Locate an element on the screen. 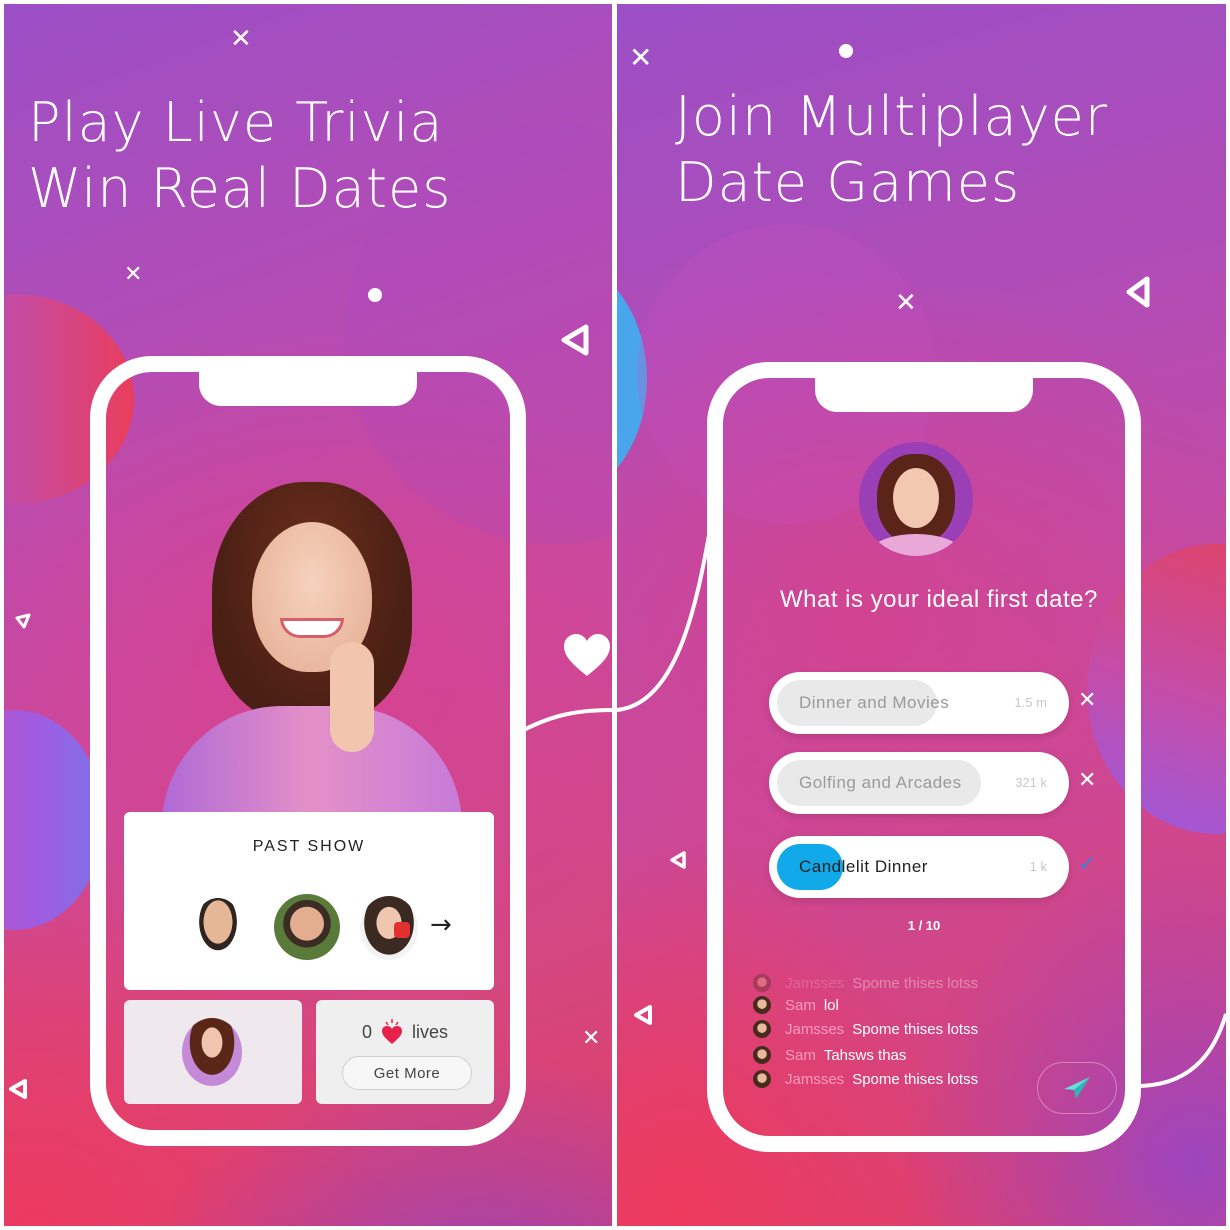 The image size is (1230, 1230). chat-message: Sam Tahsws thas is located at coordinates (829, 1055).